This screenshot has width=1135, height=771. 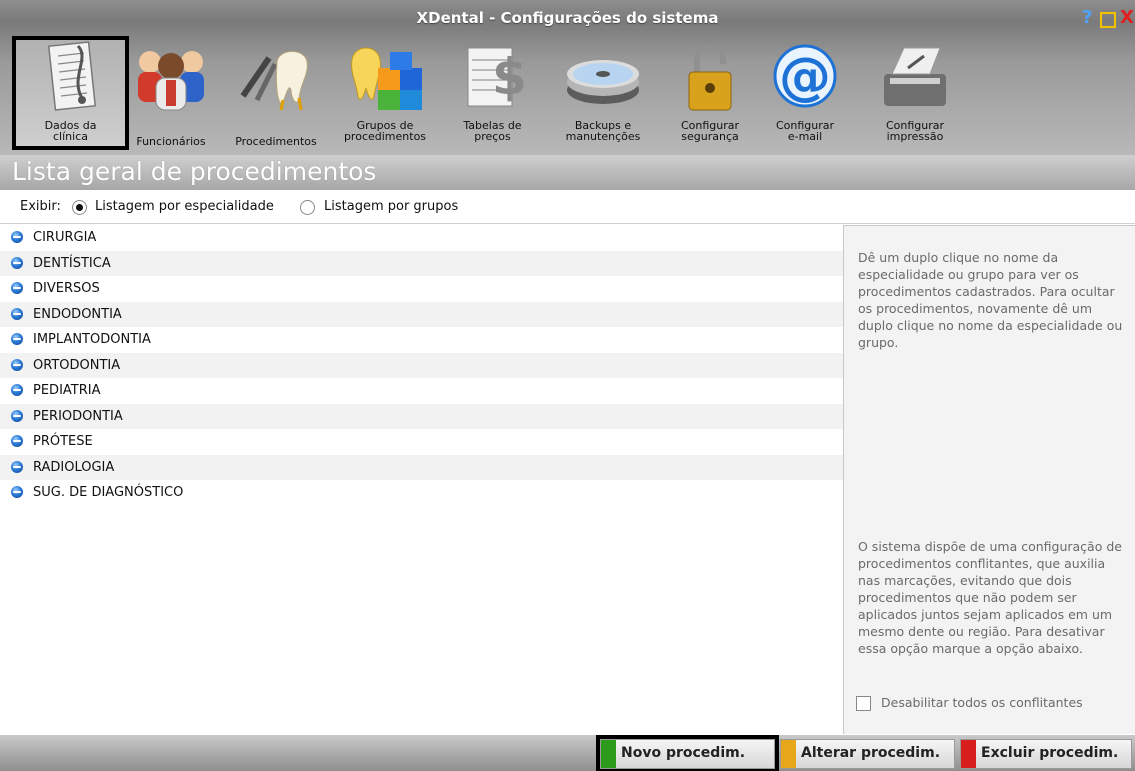 What do you see at coordinates (386, 78) in the screenshot?
I see `tooth-blocks-icon` at bounding box center [386, 78].